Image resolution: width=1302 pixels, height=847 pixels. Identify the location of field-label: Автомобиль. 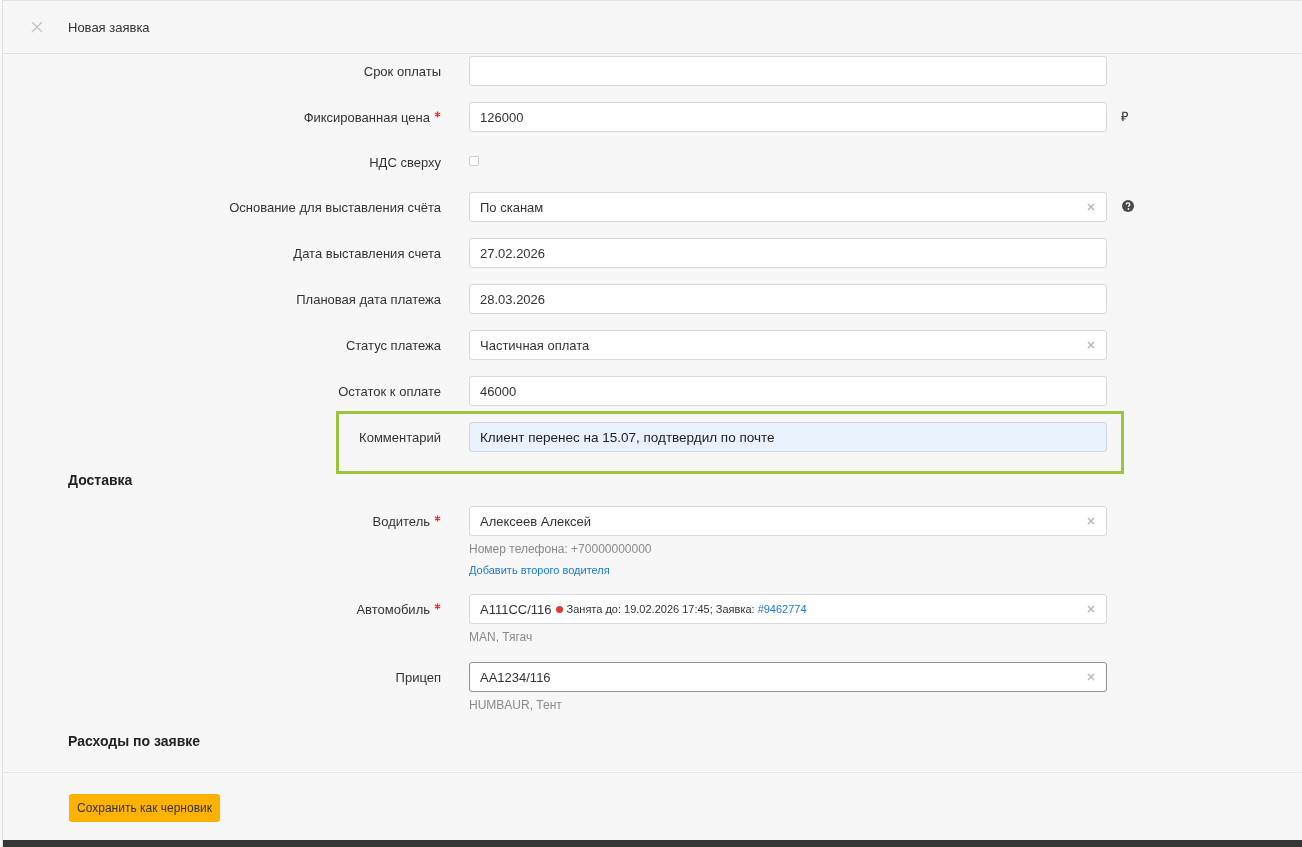
(393, 609).